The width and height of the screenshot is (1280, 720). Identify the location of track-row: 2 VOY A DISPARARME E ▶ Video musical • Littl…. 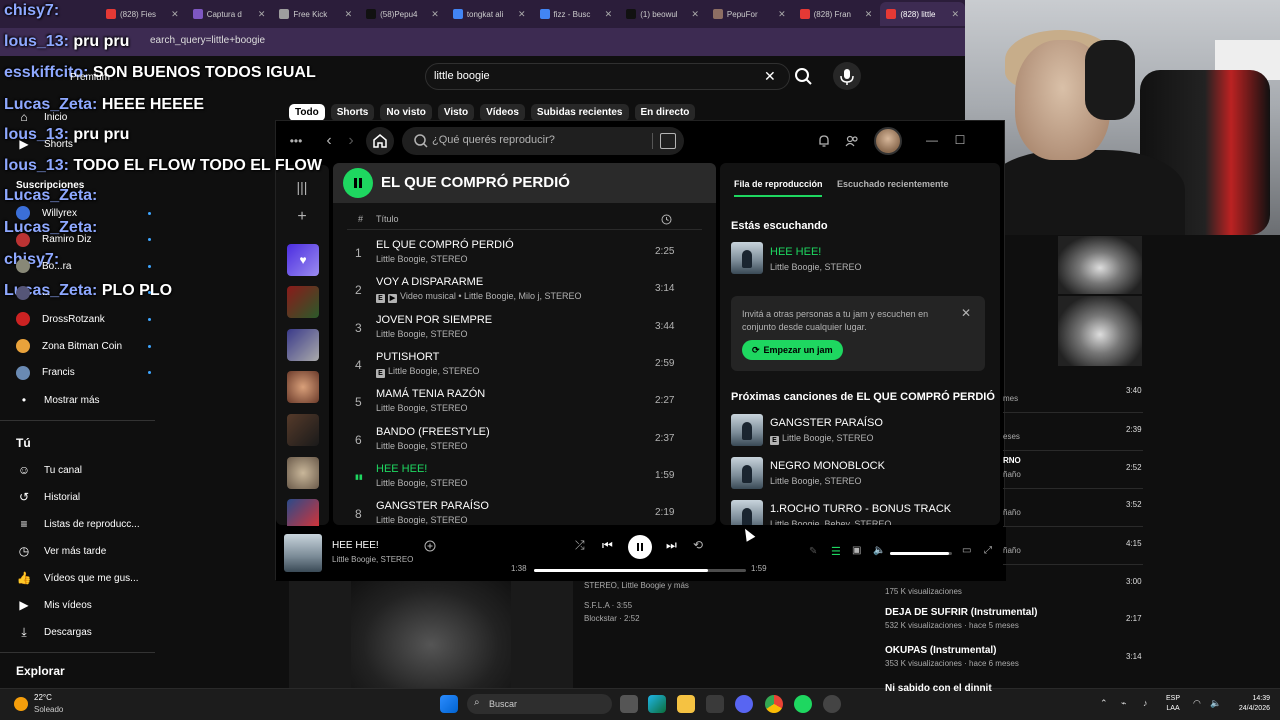
(524, 290).